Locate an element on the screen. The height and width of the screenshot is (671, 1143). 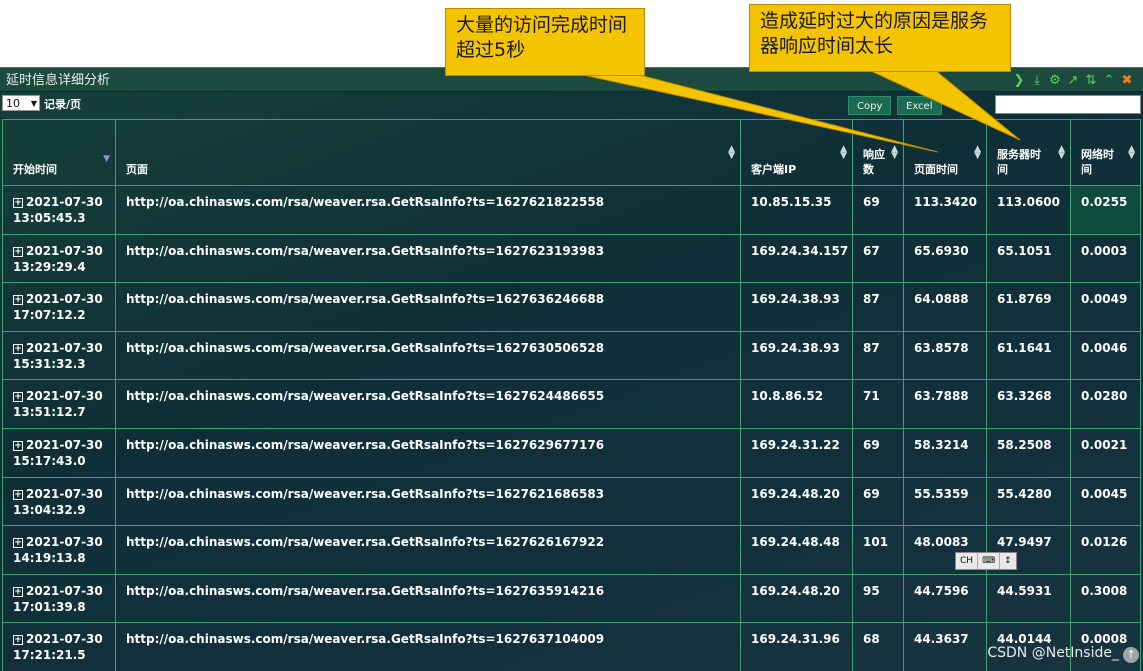
callout-server-time: 造成延时过大的原因是服务器响应时间太长 is located at coordinates (880, 38).